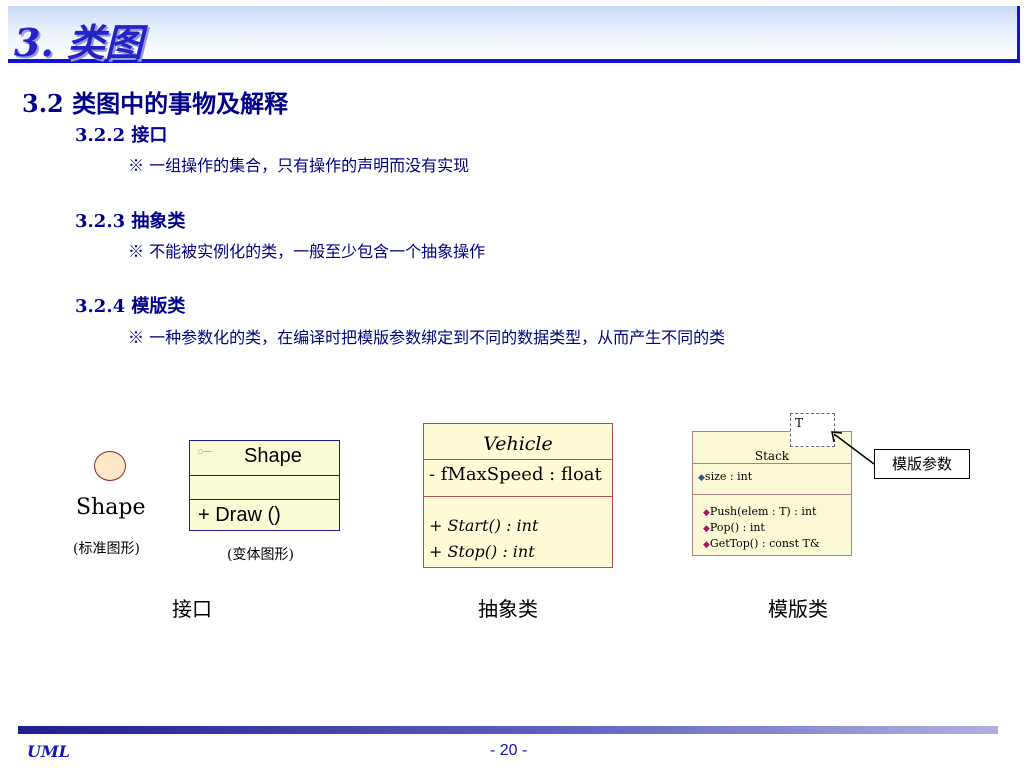 This screenshot has width=1024, height=768. What do you see at coordinates (737, 527) in the screenshot?
I see `template-class-operation: Pop() : int` at bounding box center [737, 527].